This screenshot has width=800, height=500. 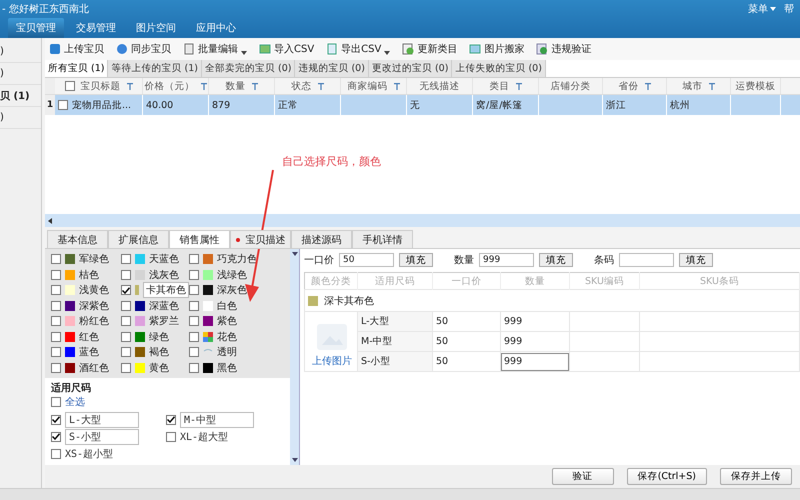 What do you see at coordinates (50, 221) in the screenshot?
I see `scroll-left-icon` at bounding box center [50, 221].